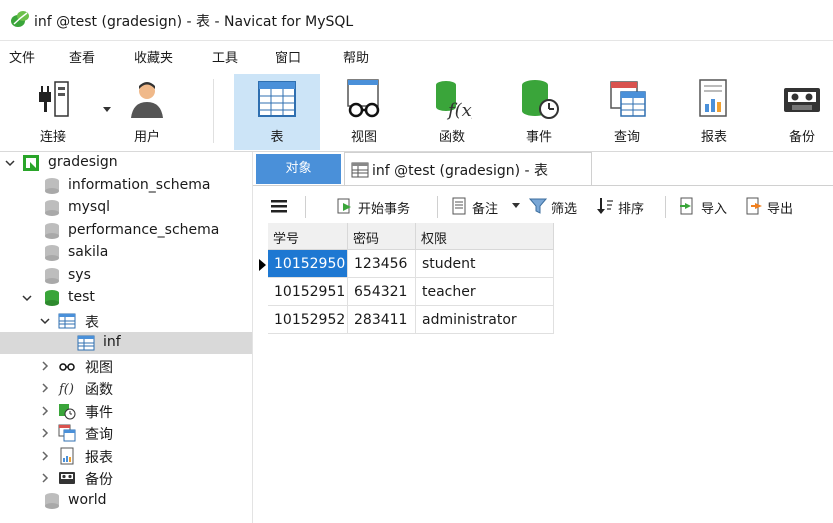 The height and width of the screenshot is (523, 833). Describe the element at coordinates (714, 209) in the screenshot. I see `import-label: 导入` at that location.